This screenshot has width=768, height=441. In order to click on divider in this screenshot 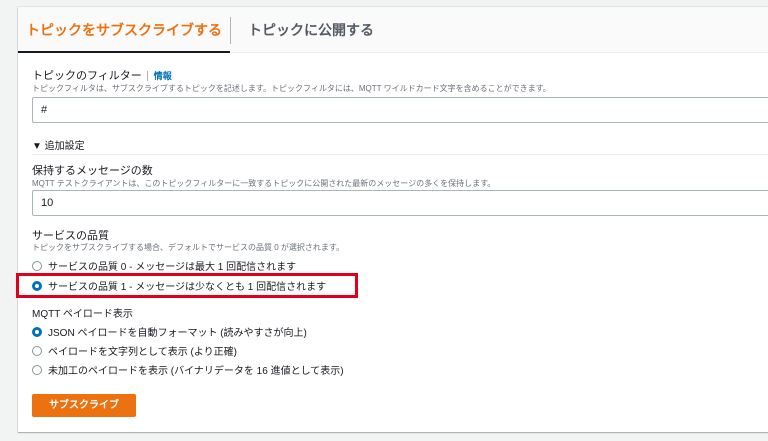, I will do `click(400, 154)`.